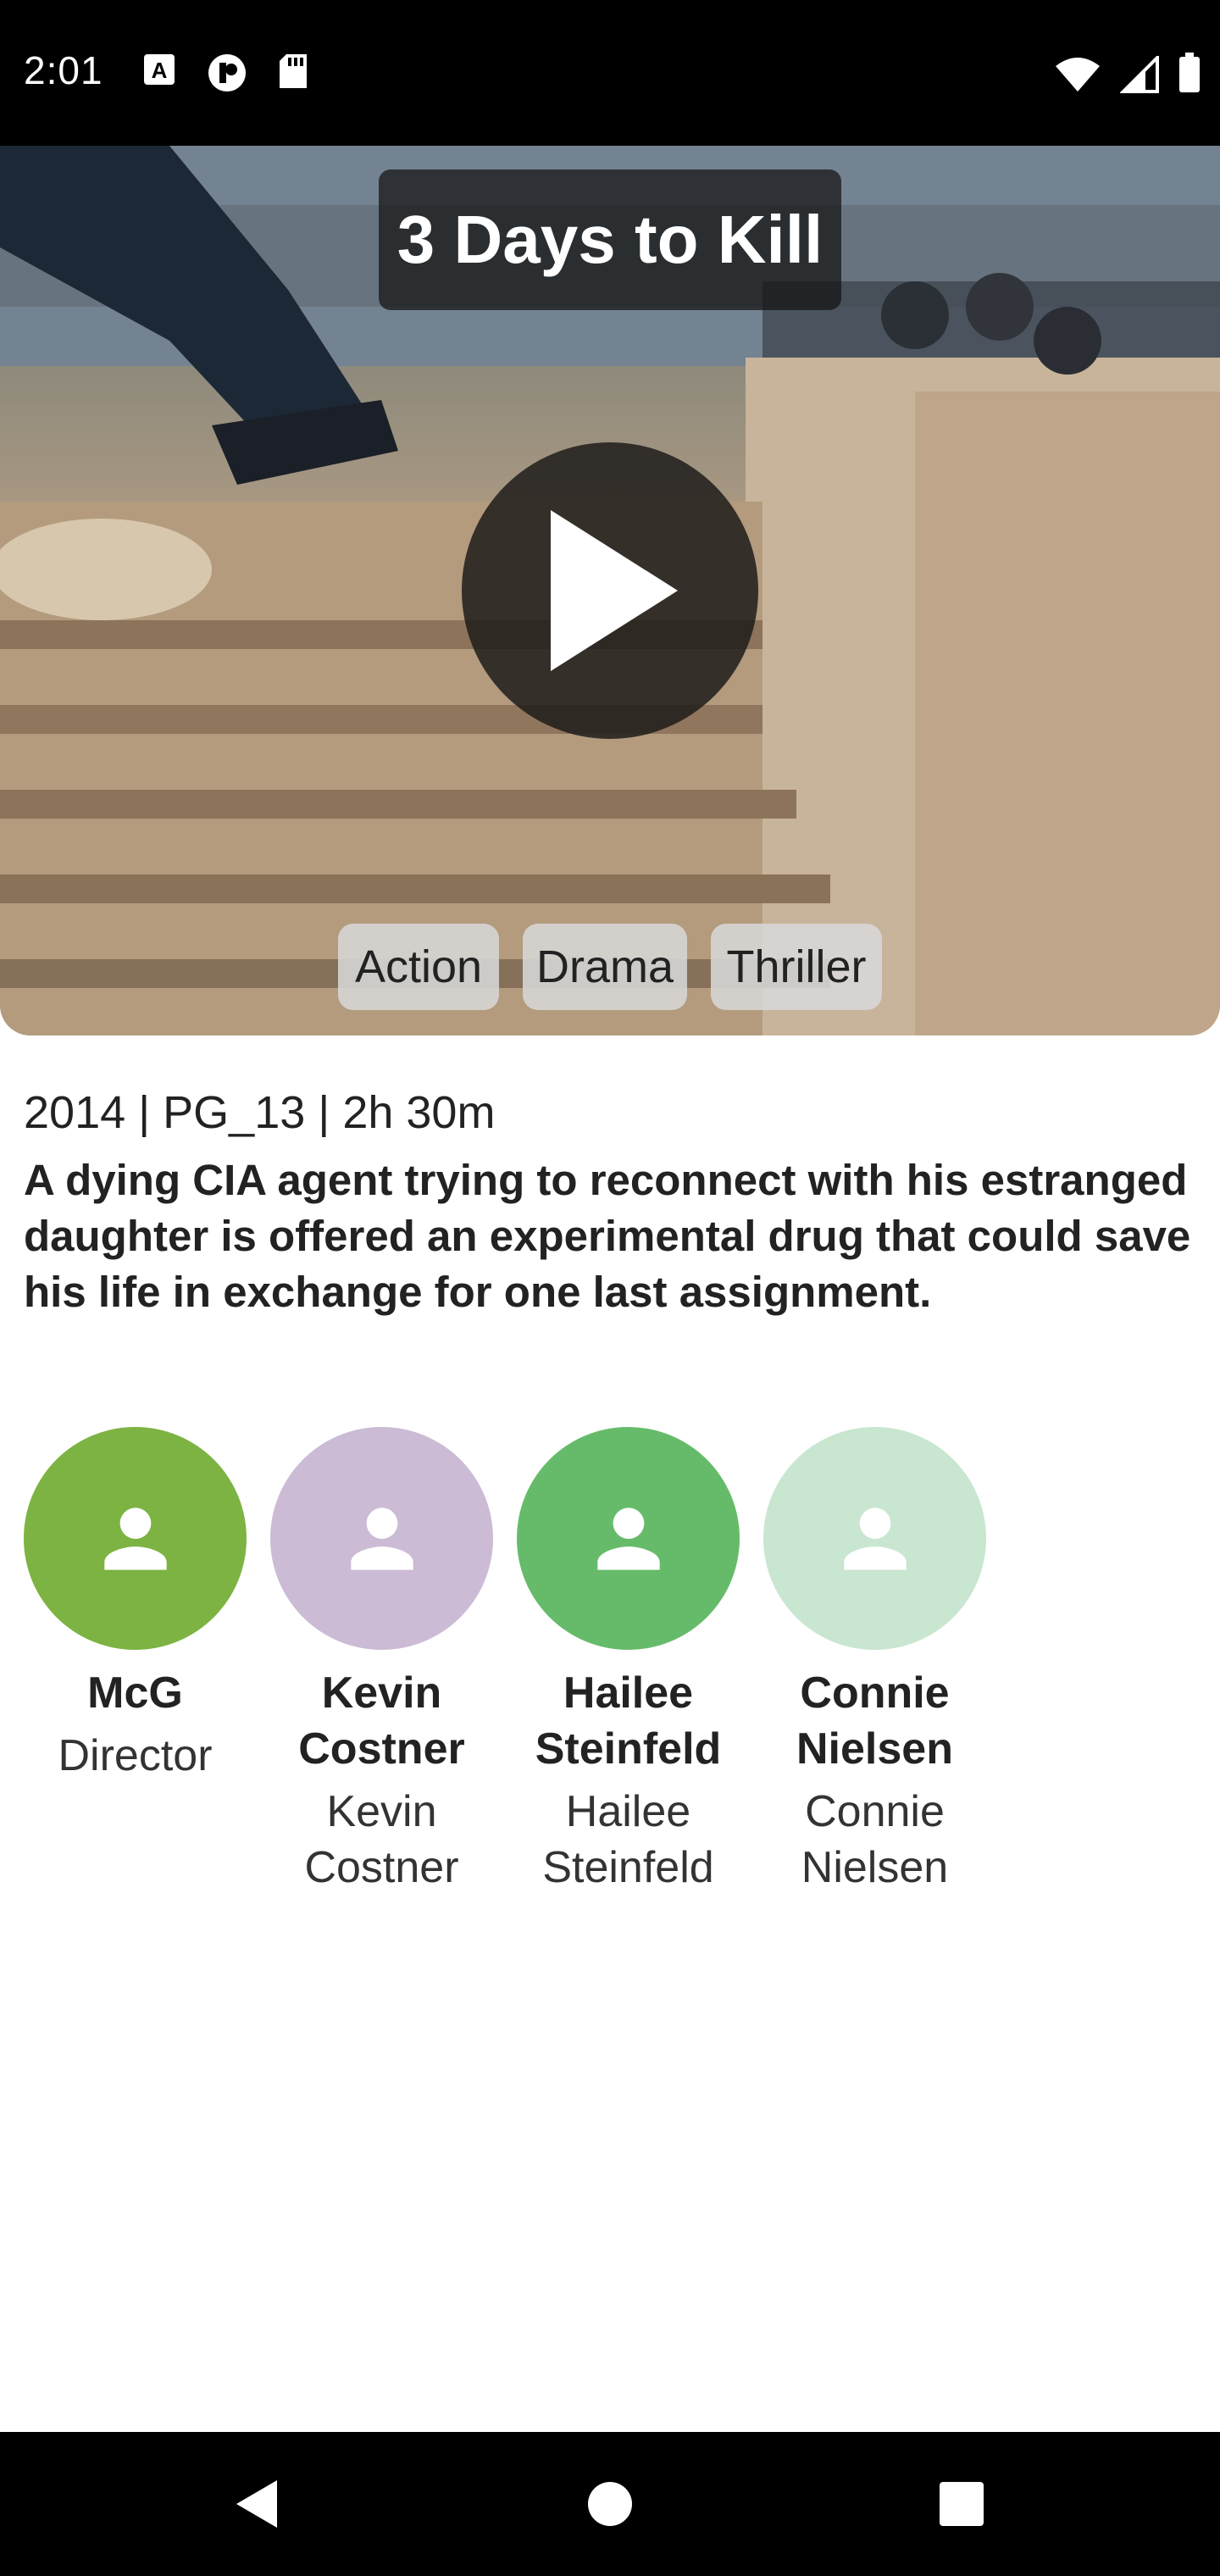 The width and height of the screenshot is (1220, 2576). I want to click on genre-chip: Thriller, so click(796, 967).